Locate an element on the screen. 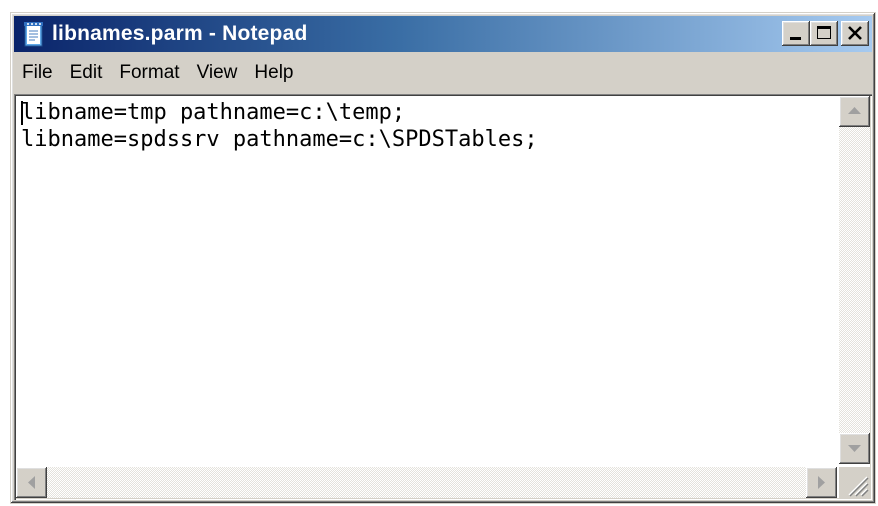 Image resolution: width=878 pixels, height=506 pixels. size-grip is located at coordinates (854, 482).